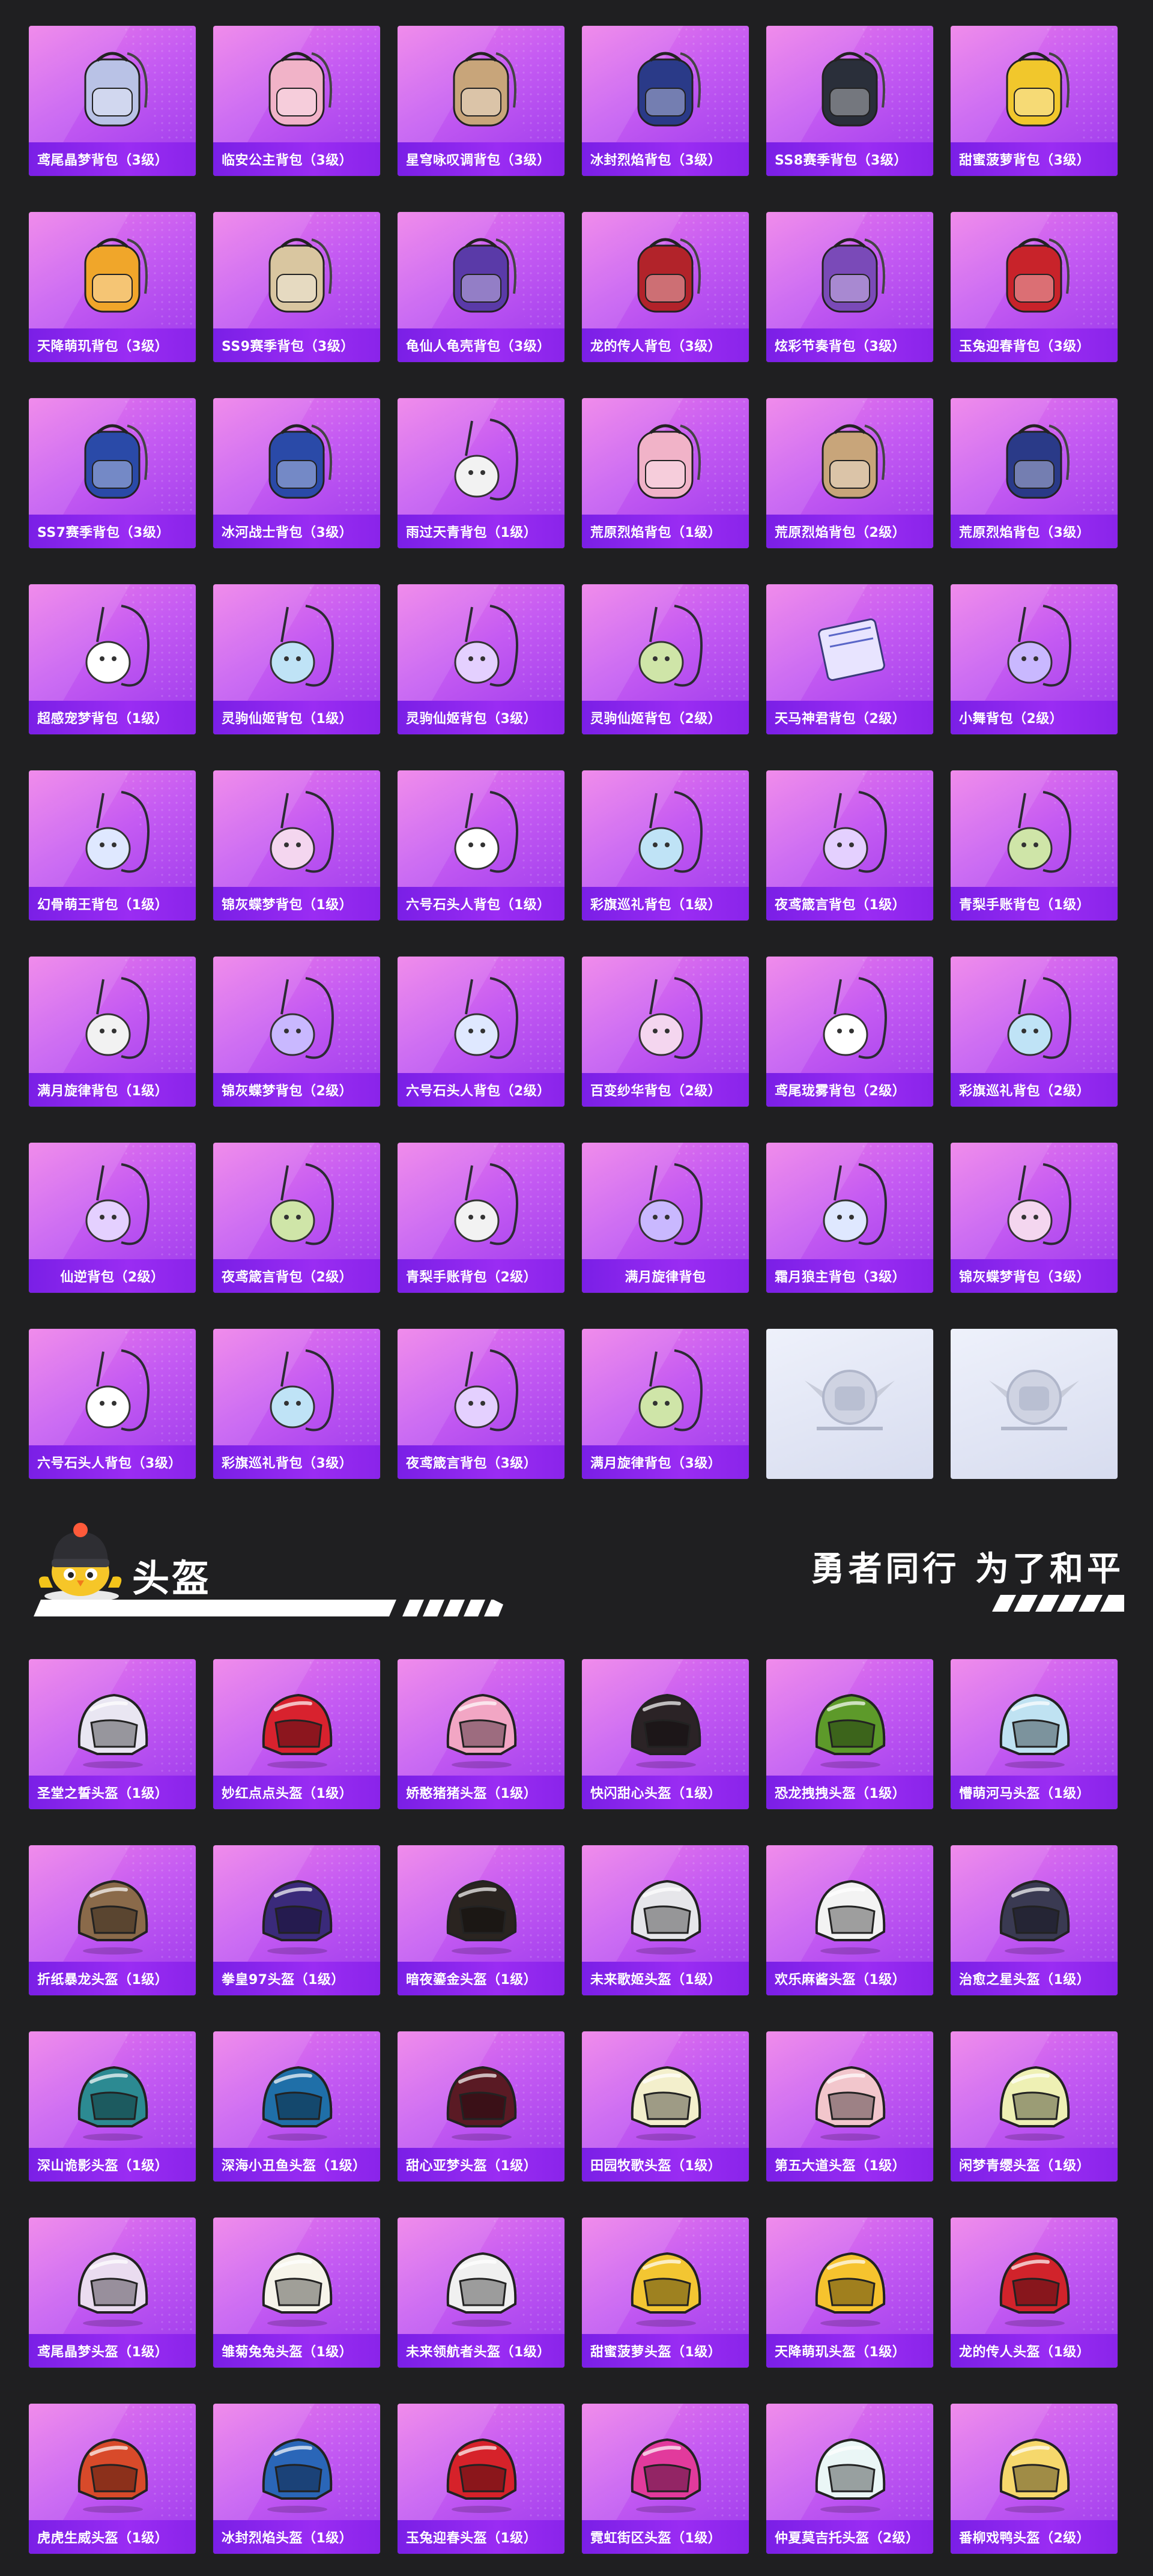  I want to click on item-label: 玉兔迎春头盔（1级）, so click(481, 2537).